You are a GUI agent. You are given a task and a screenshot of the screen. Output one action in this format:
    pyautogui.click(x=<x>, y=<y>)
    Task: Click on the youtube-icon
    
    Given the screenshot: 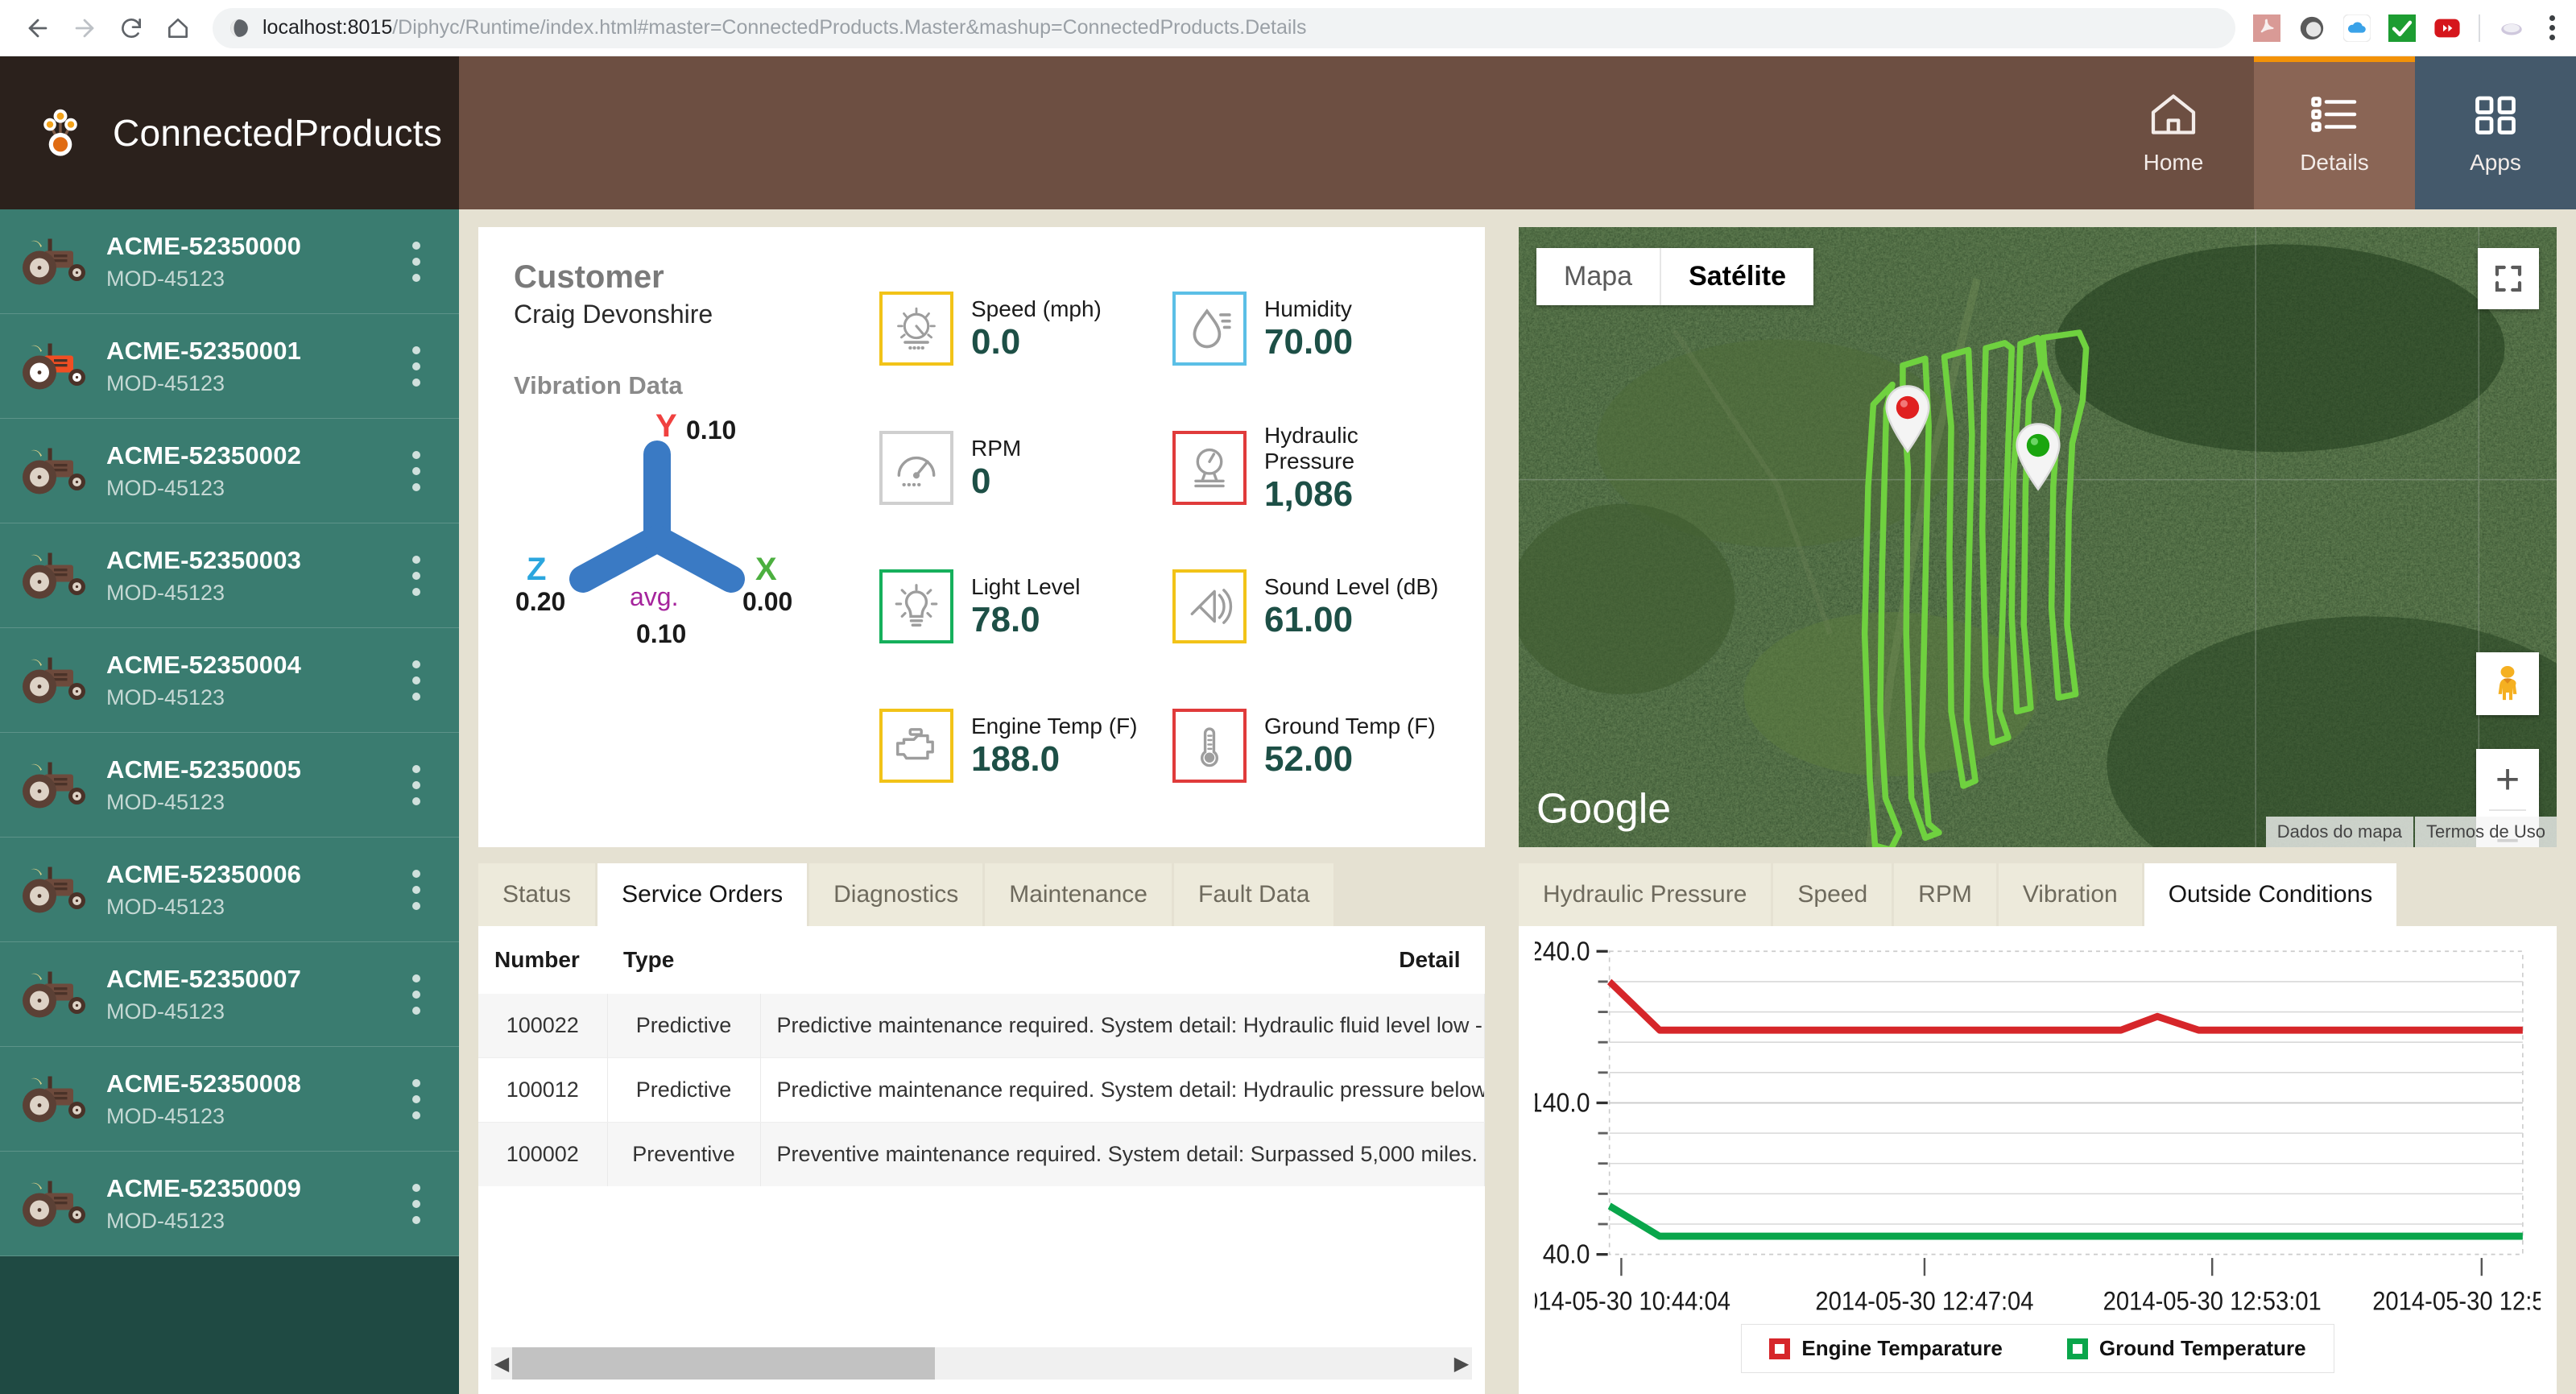 What is the action you would take?
    pyautogui.click(x=2447, y=28)
    